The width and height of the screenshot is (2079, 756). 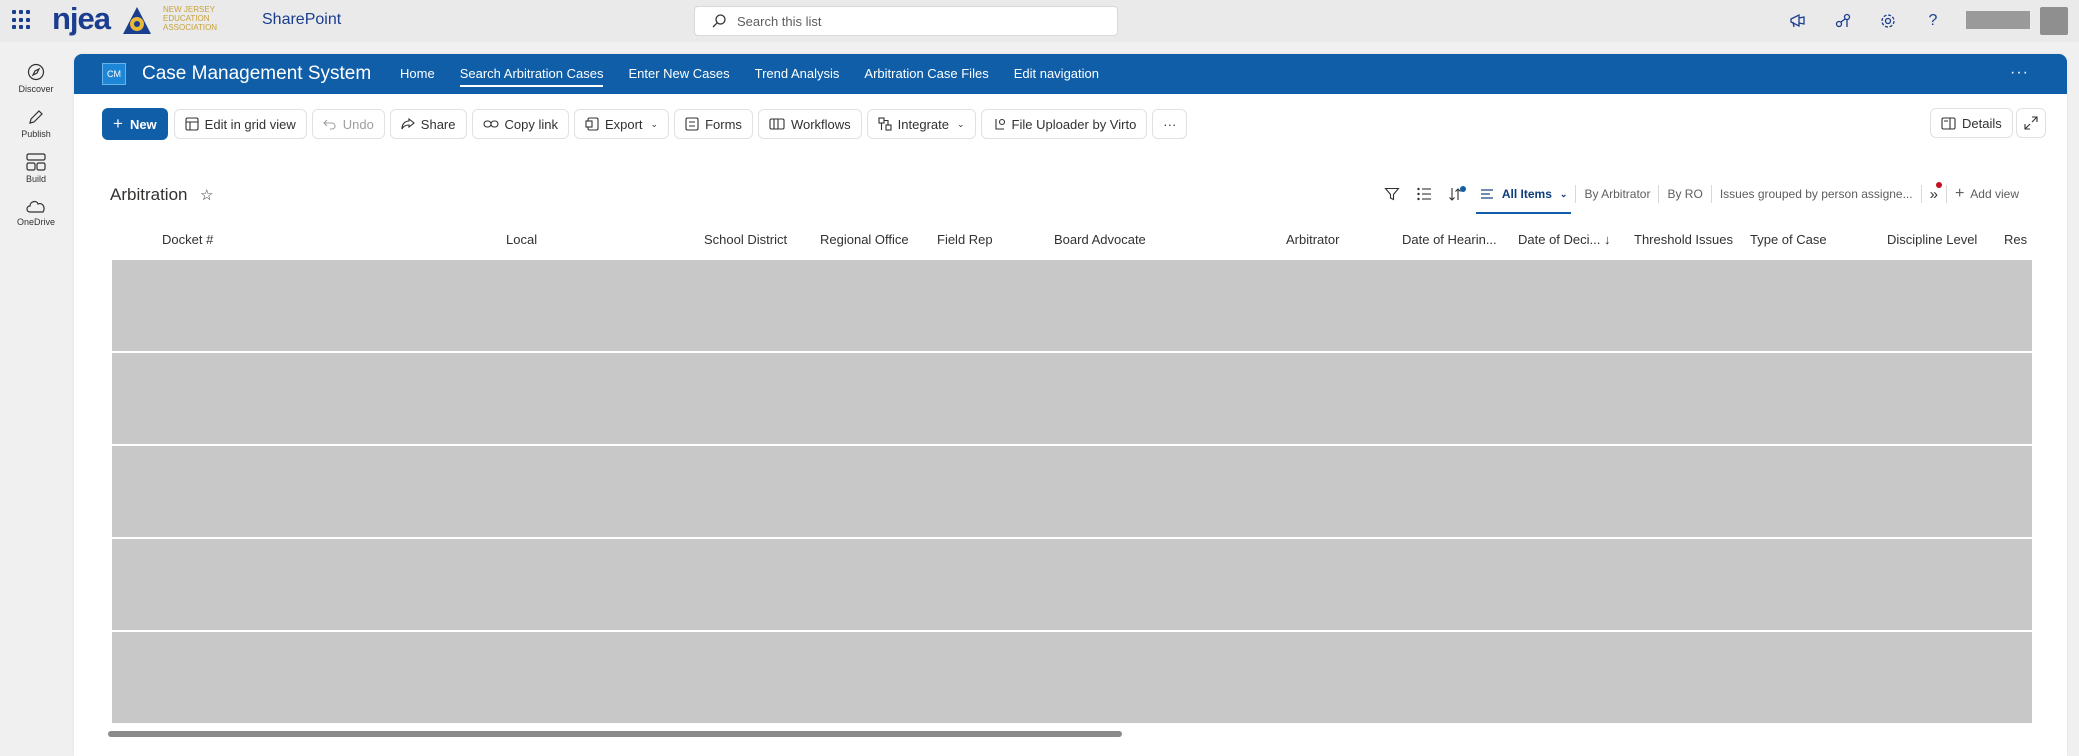 I want to click on details-button: Details, so click(x=1971, y=123).